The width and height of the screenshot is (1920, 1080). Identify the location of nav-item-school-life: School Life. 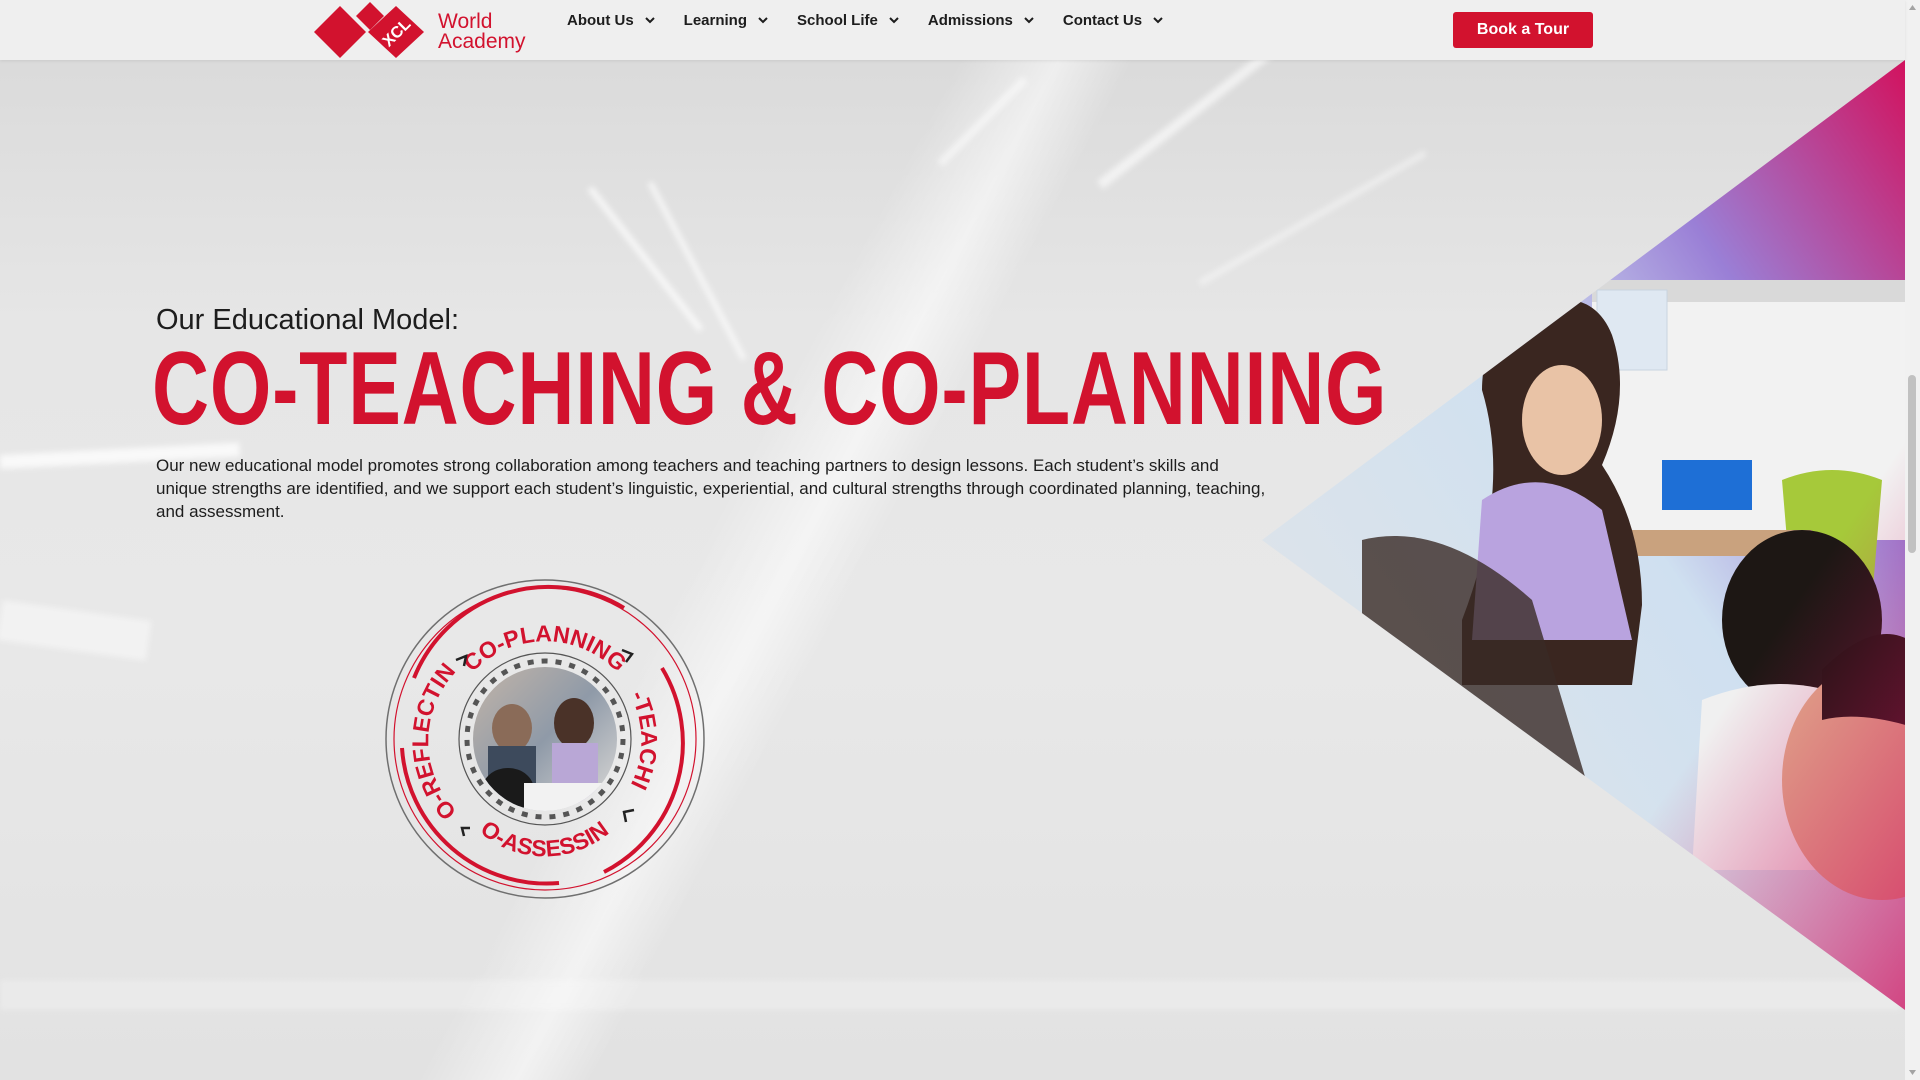
(848, 20).